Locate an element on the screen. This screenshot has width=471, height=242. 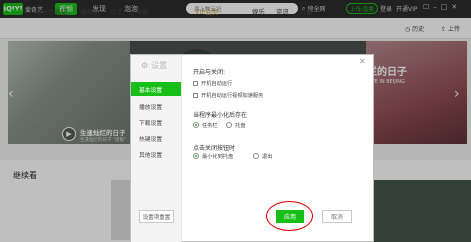
exit-label: 退出 is located at coordinates (267, 156).